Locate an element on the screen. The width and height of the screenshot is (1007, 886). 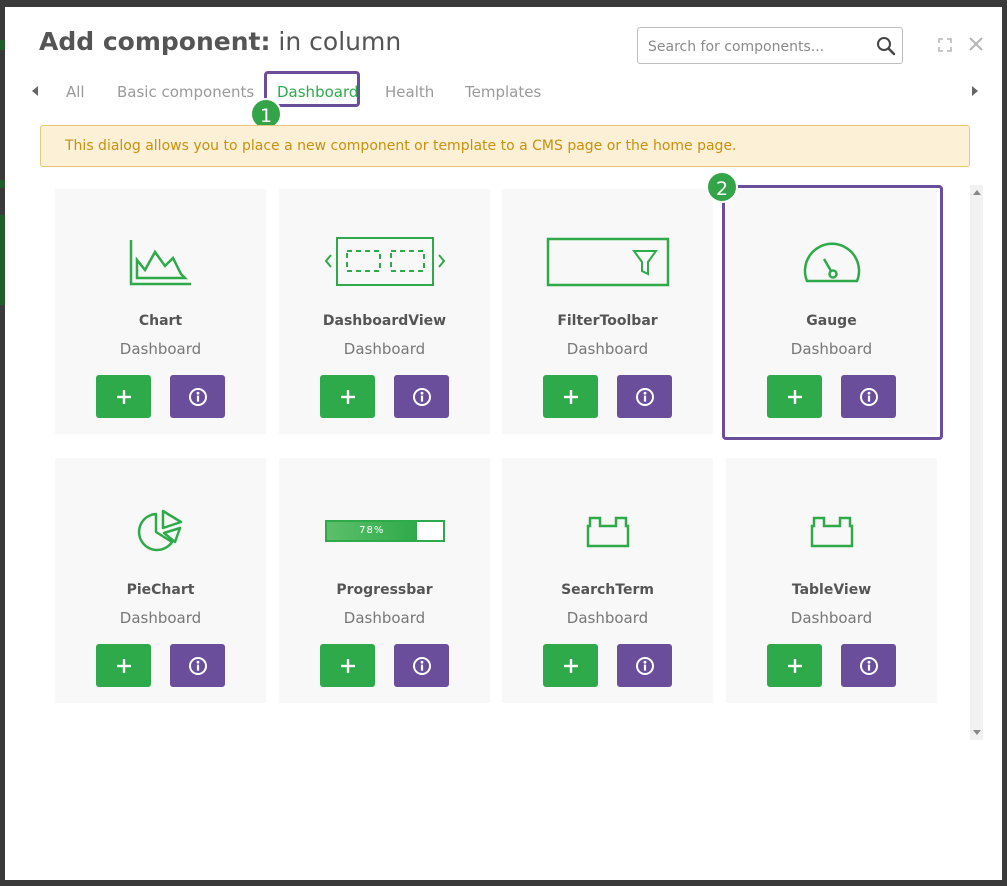
scroll-up-icon is located at coordinates (977, 192).